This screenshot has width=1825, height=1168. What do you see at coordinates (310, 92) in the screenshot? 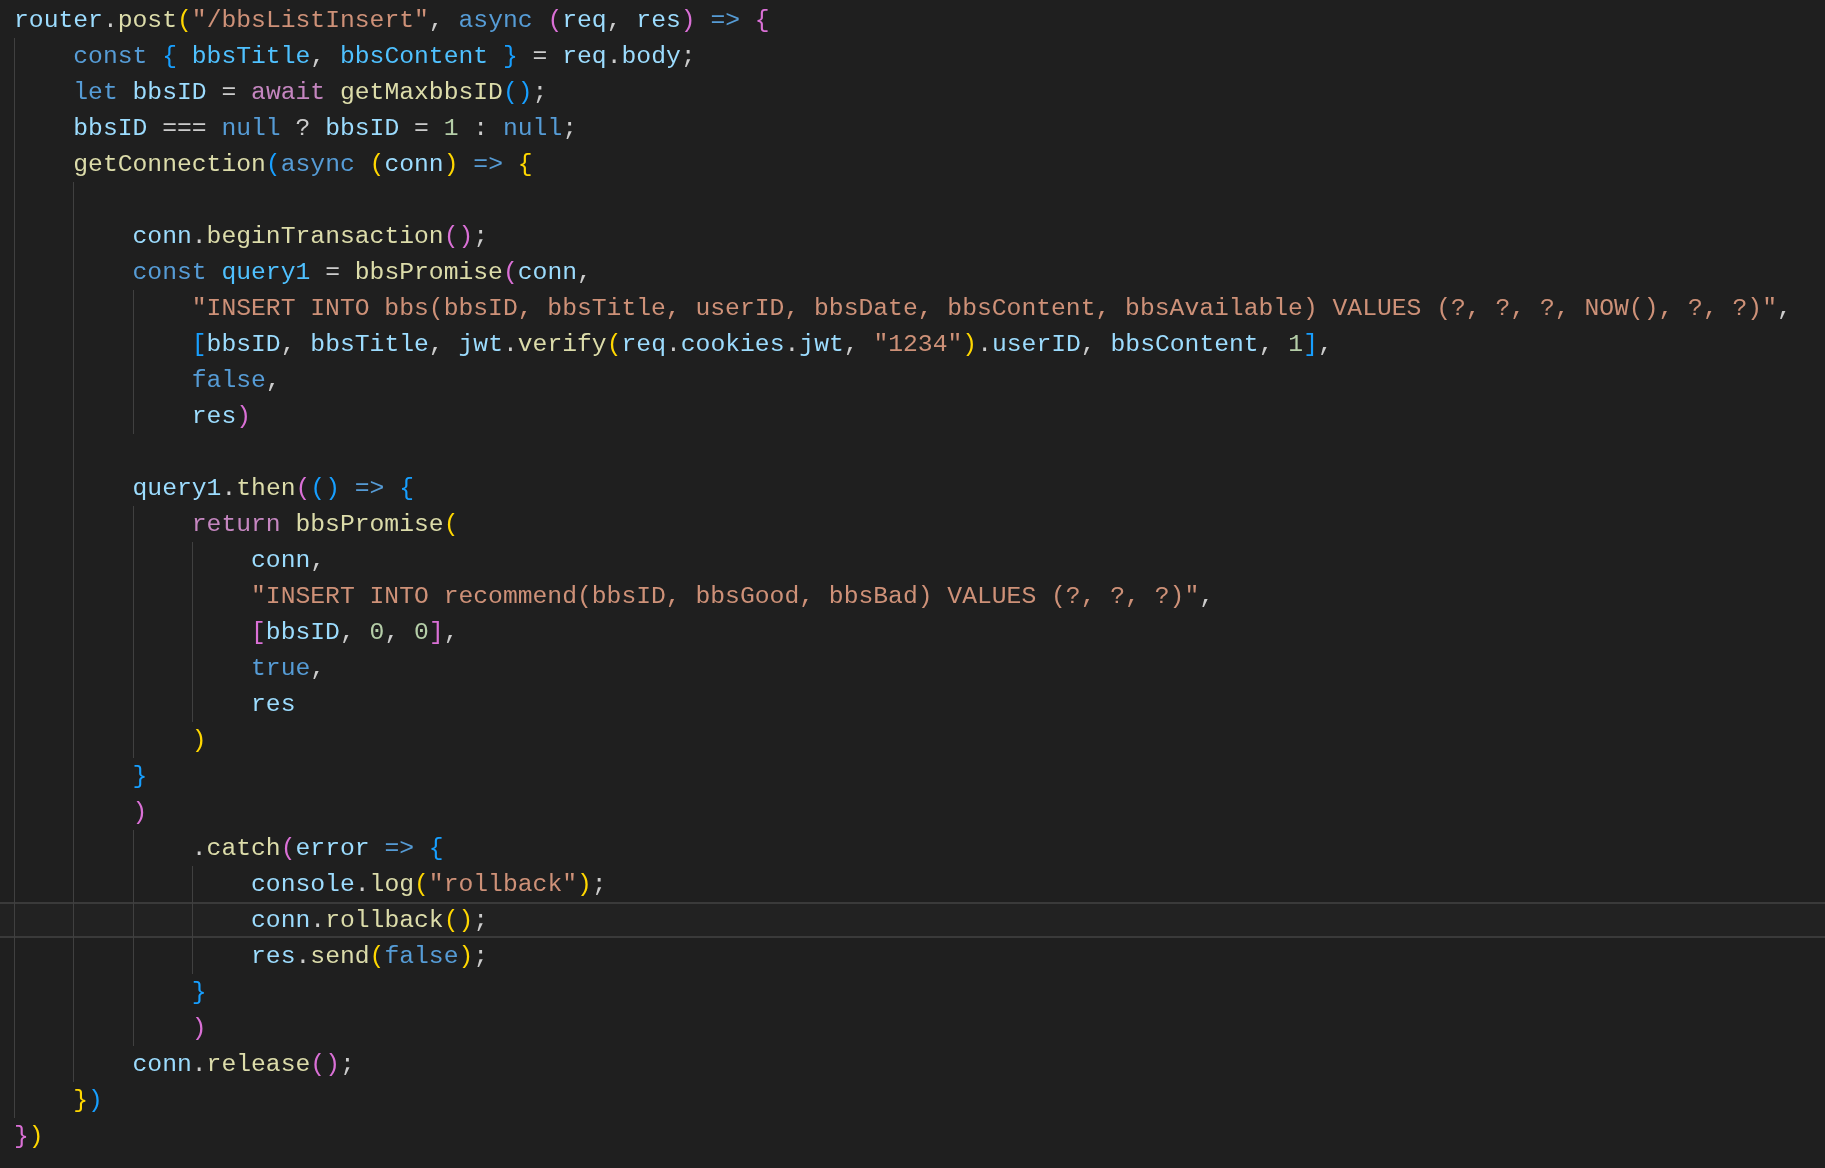
I see `code-line: let bbsID = await getMaxbbsID();` at bounding box center [310, 92].